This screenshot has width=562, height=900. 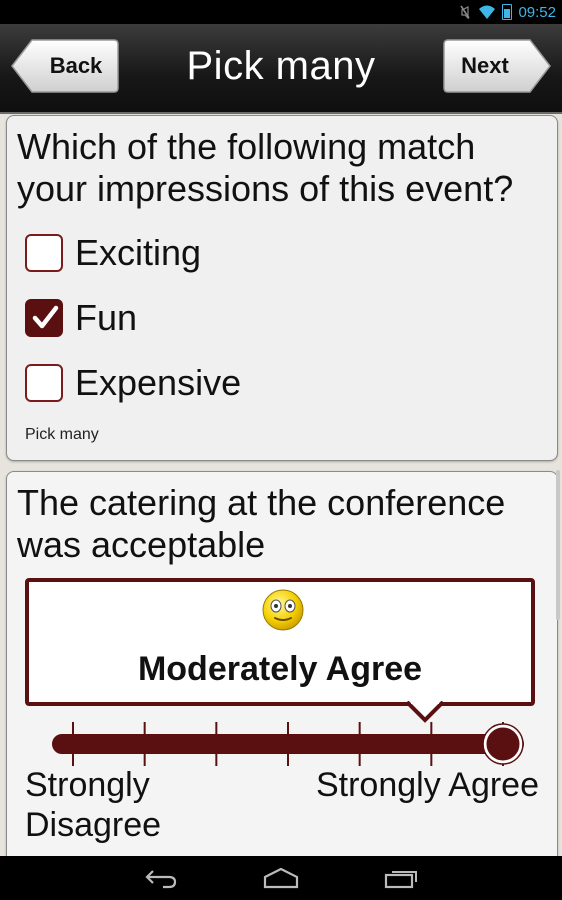 I want to click on slider-thumb, so click(x=503, y=744).